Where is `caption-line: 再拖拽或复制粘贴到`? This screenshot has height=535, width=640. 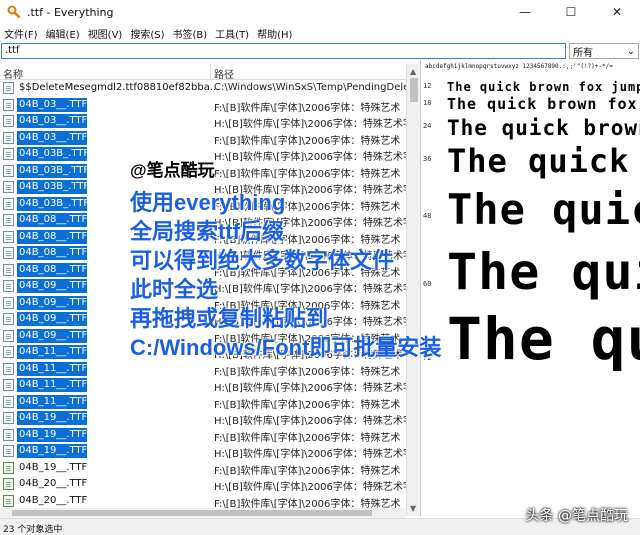
caption-line: 再拖拽或复制粘贴到 is located at coordinates (229, 318).